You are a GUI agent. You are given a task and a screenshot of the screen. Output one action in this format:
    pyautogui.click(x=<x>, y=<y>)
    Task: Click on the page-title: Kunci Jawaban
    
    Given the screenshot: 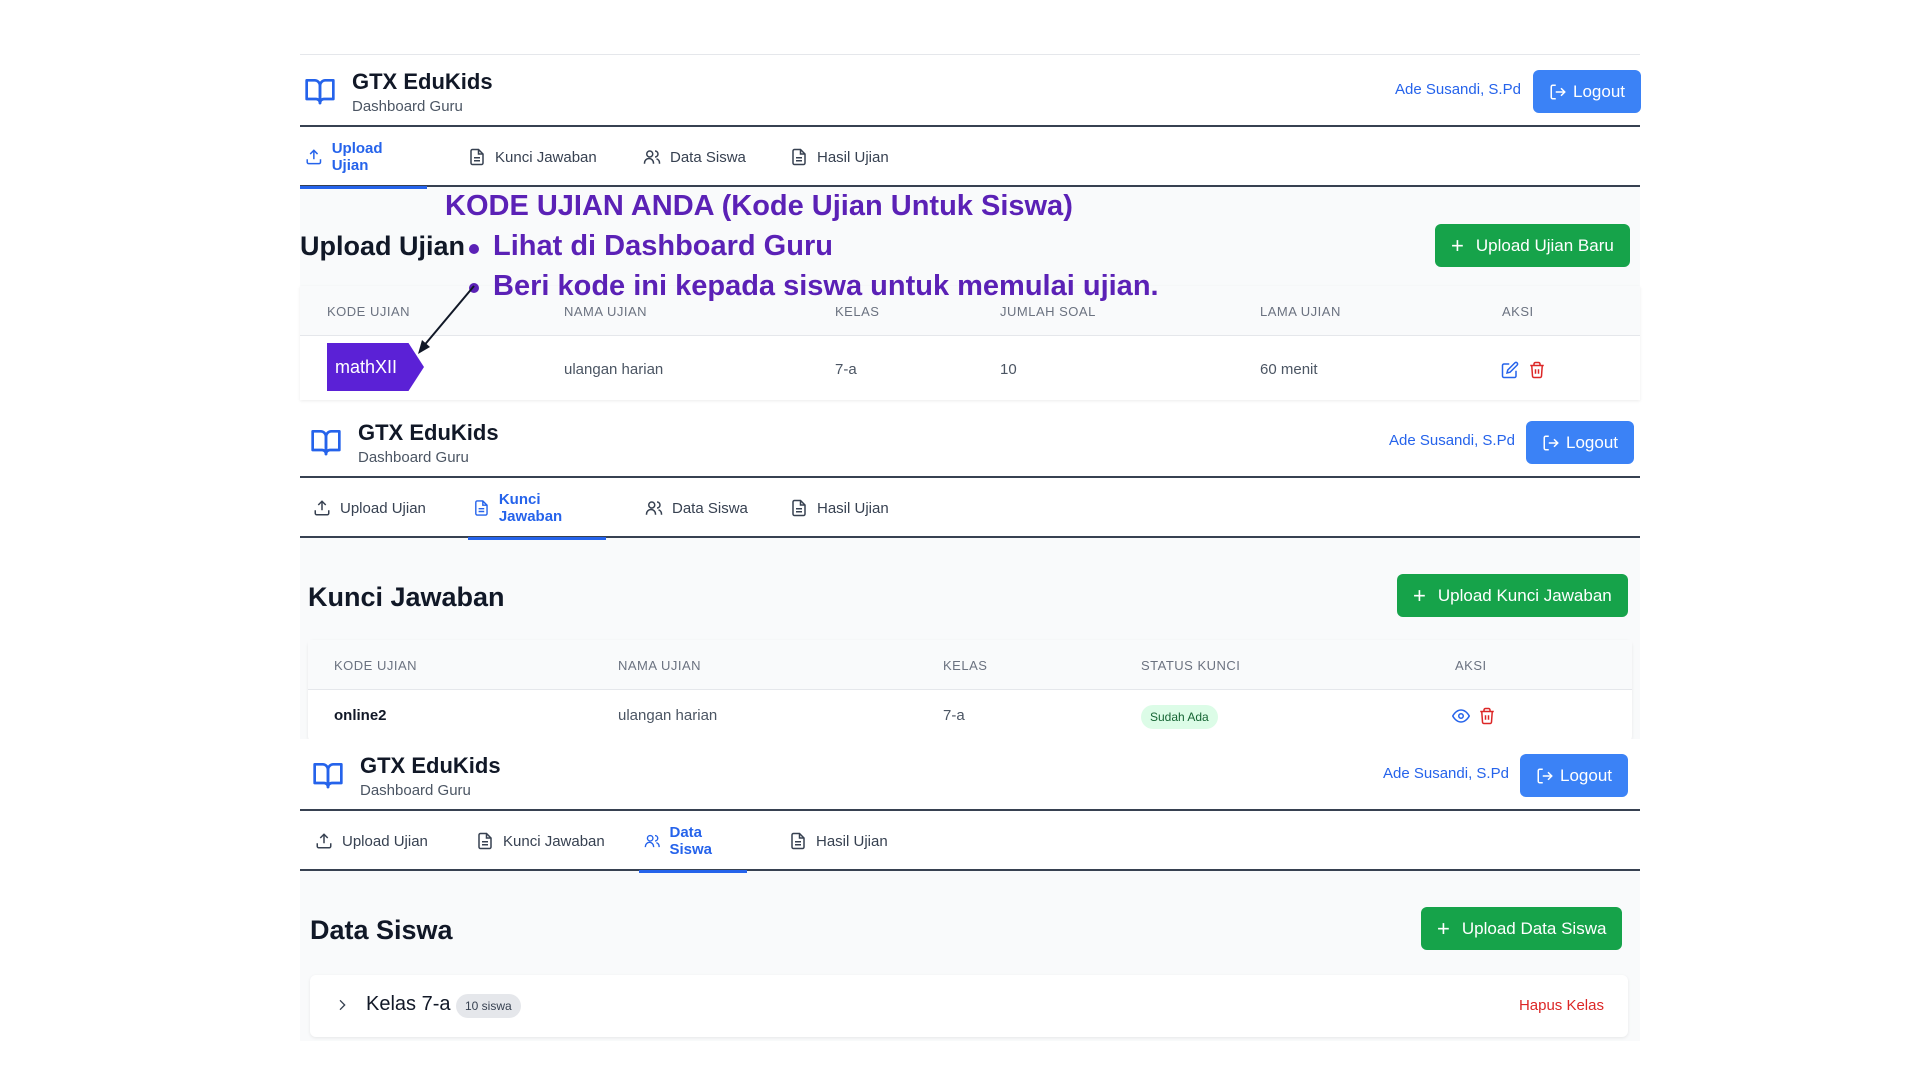 What is the action you would take?
    pyautogui.click(x=406, y=597)
    